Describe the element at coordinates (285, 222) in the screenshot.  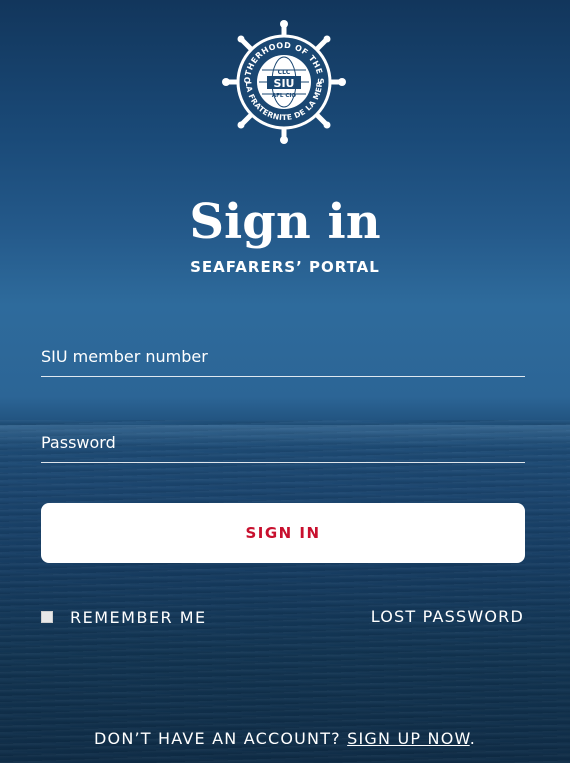
I see `page-title: Sign in` at that location.